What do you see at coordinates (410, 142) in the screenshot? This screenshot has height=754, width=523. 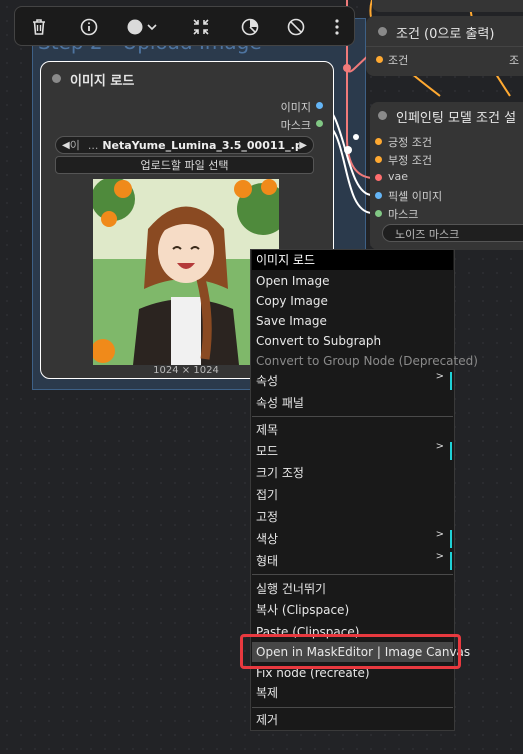 I see `positive-cond-label: 긍정 조건` at bounding box center [410, 142].